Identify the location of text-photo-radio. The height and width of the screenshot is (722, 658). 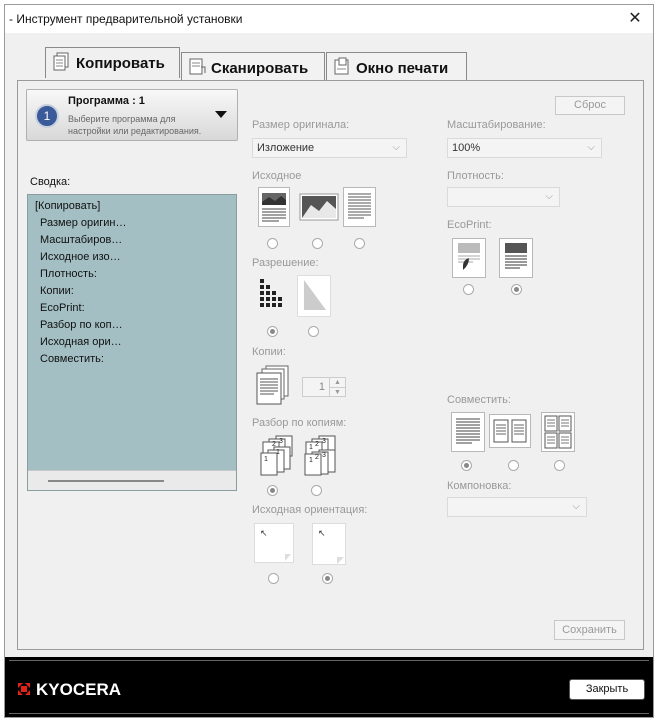
(272, 243).